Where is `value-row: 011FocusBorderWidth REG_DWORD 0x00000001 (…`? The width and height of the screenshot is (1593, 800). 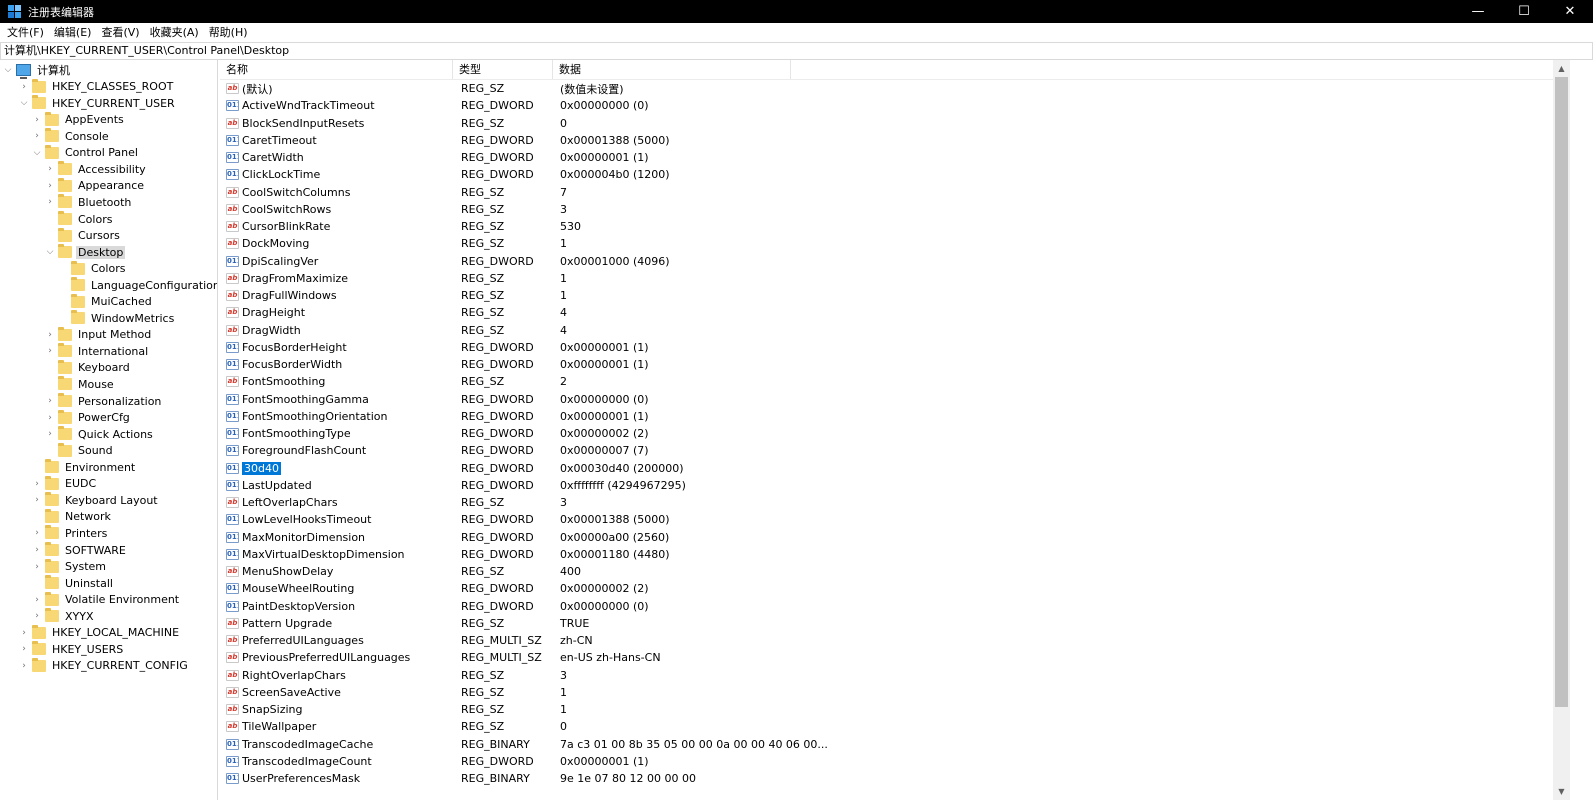 value-row: 011FocusBorderWidth REG_DWORD 0x00000001 (… is located at coordinates (434, 364).